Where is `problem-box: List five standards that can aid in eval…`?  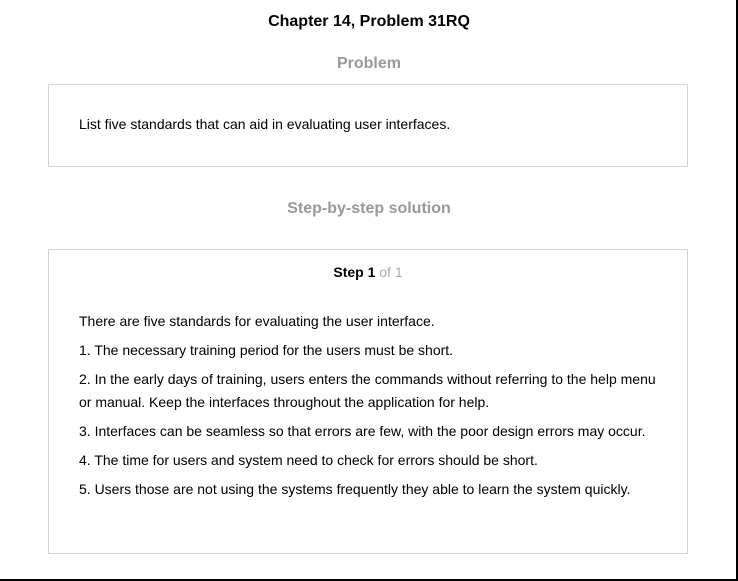 problem-box: List five standards that can aid in eval… is located at coordinates (368, 125).